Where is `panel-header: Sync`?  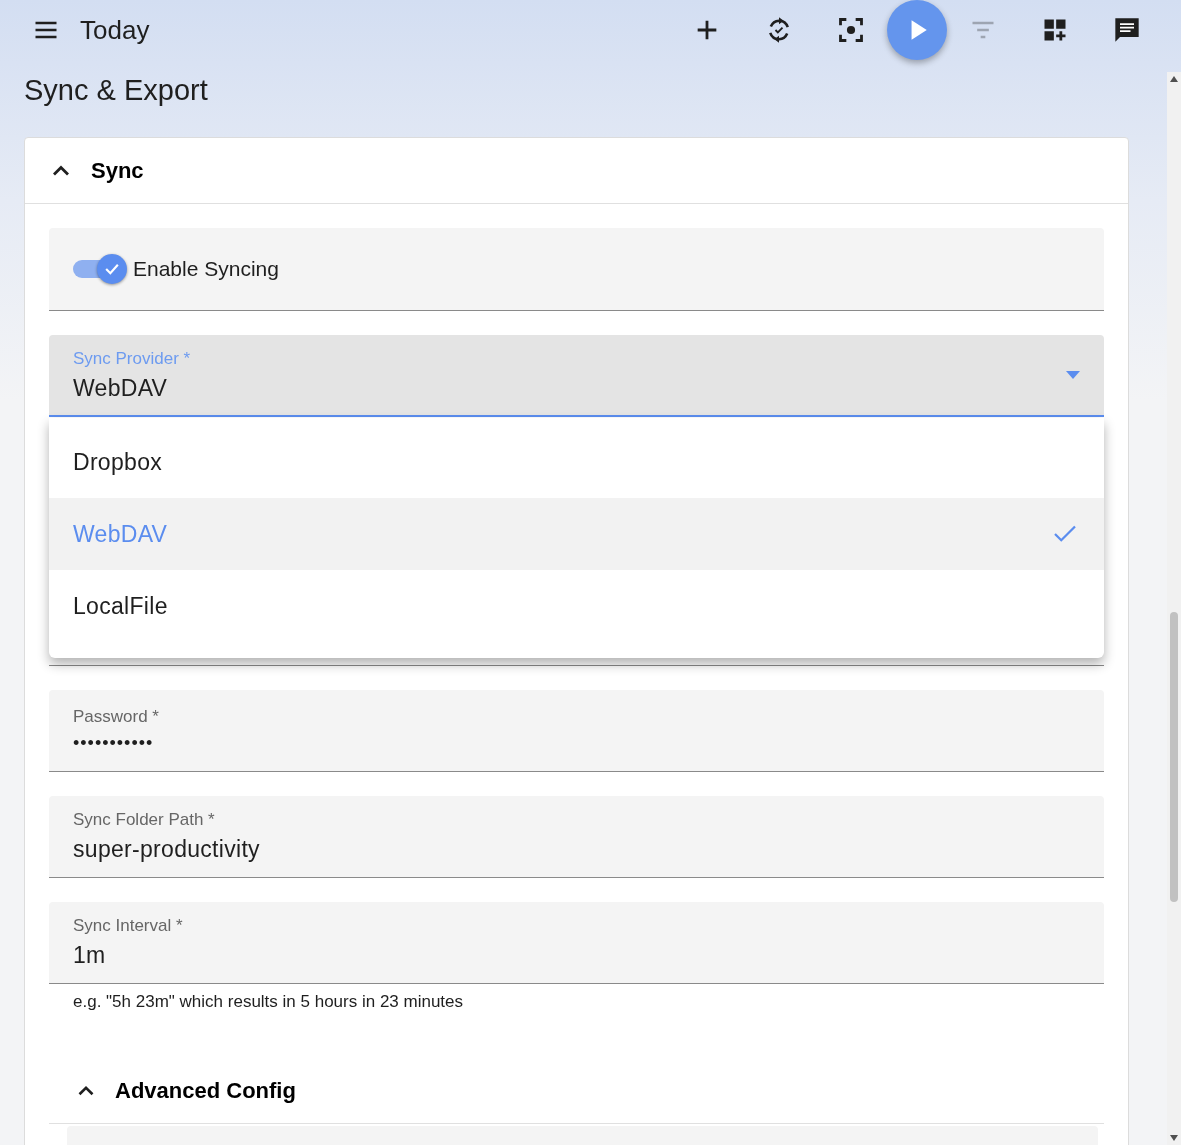 panel-header: Sync is located at coordinates (576, 171).